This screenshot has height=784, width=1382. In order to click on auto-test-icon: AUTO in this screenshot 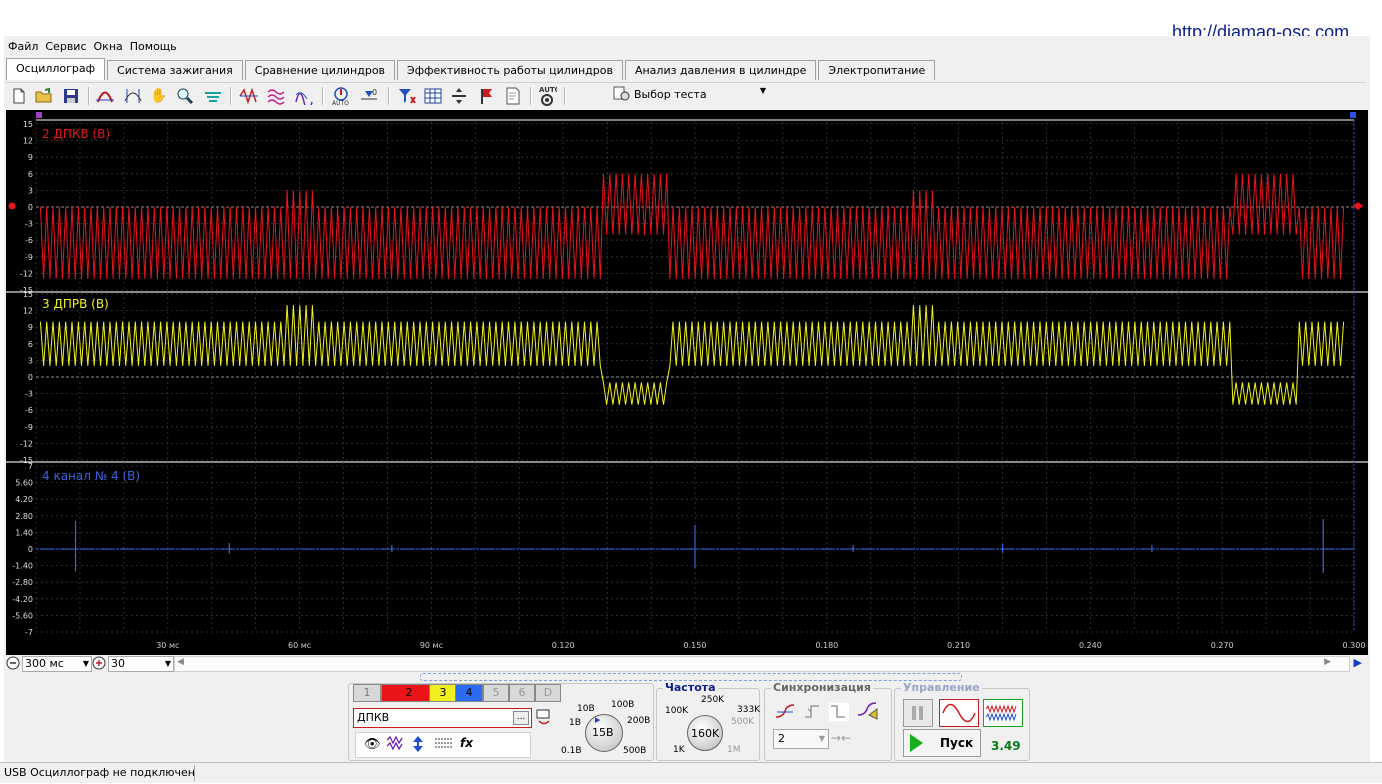, I will do `click(547, 96)`.